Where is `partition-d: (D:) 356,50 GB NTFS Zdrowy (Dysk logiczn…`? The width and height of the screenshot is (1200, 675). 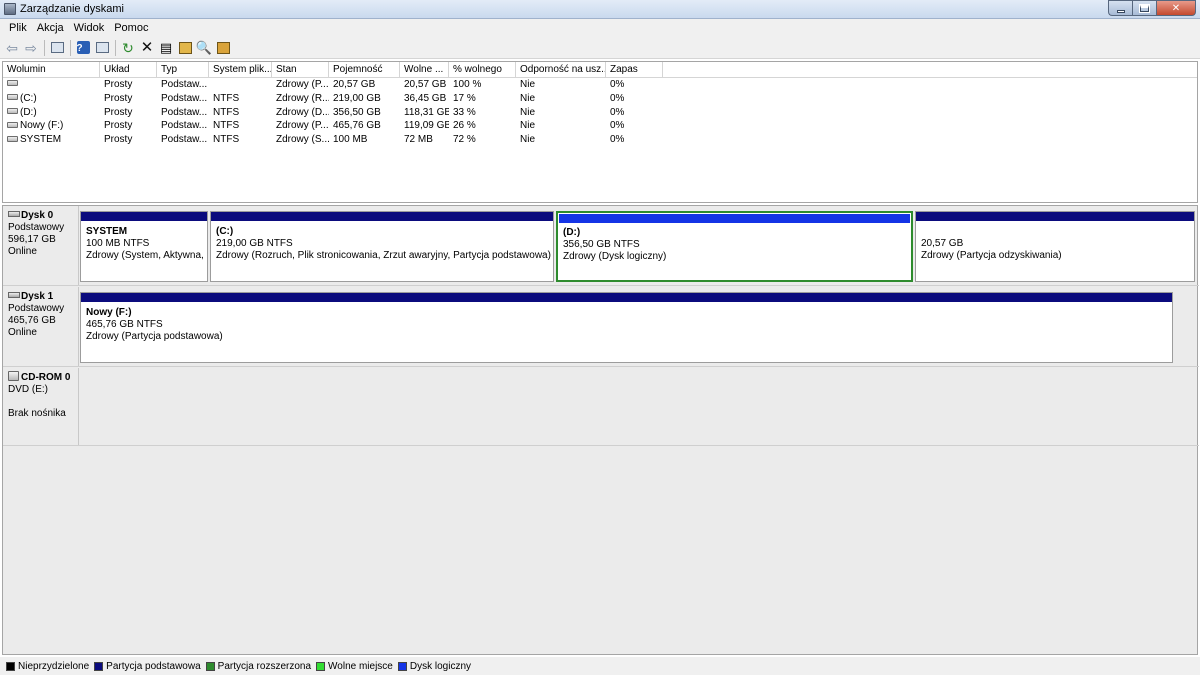
partition-d: (D:) 356,50 GB NTFS Zdrowy (Dysk logiczn… is located at coordinates (734, 246).